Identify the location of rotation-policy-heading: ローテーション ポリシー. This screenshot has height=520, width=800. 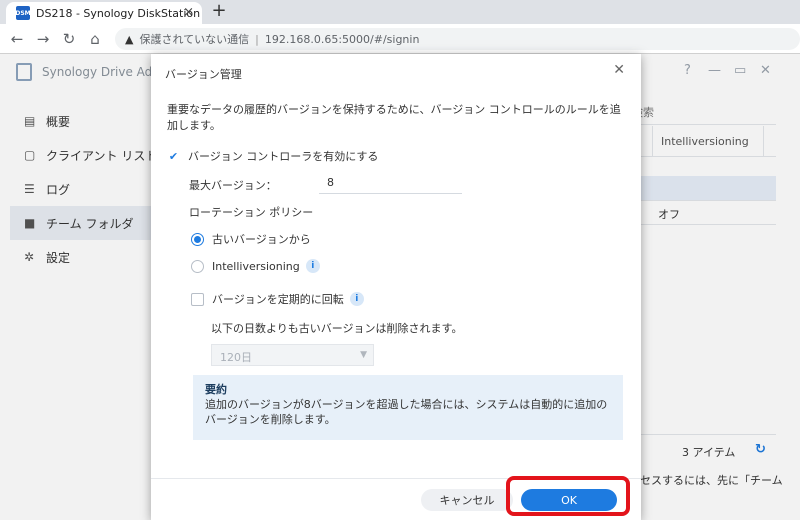
(251, 212).